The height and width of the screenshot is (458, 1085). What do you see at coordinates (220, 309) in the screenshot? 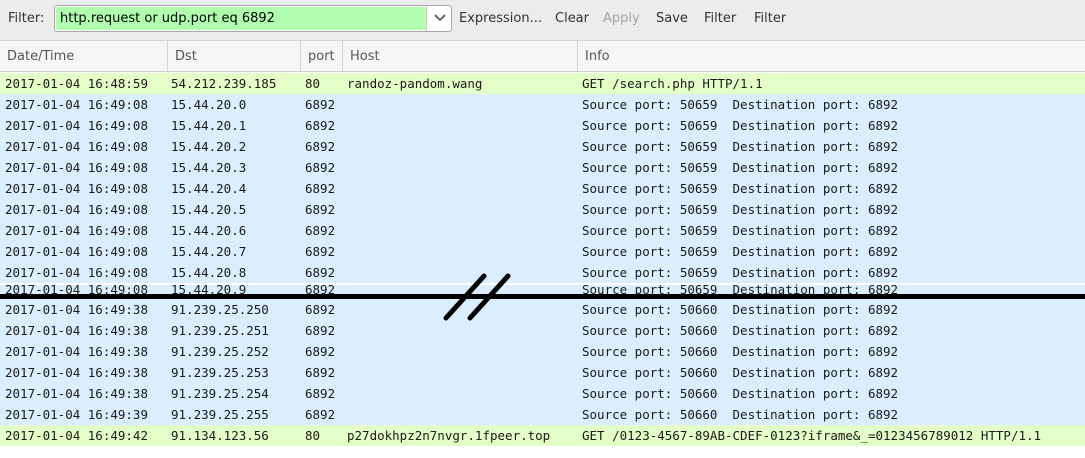
I see `packet-cell-dst: 91.239.25.250` at bounding box center [220, 309].